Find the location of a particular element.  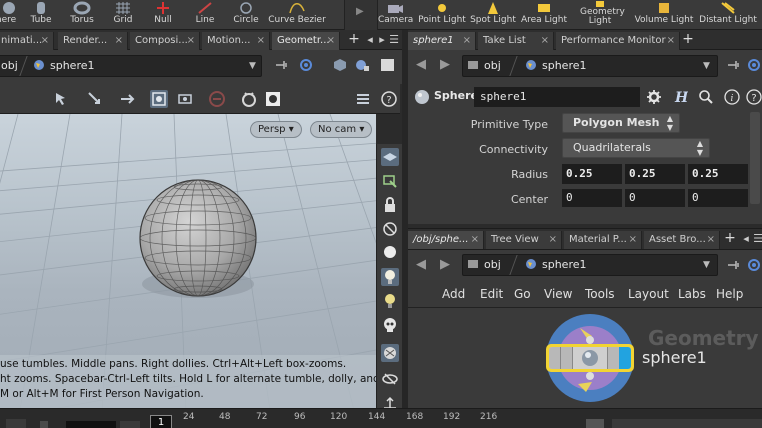

no-cam-button: No cam ▾ is located at coordinates (341, 129).